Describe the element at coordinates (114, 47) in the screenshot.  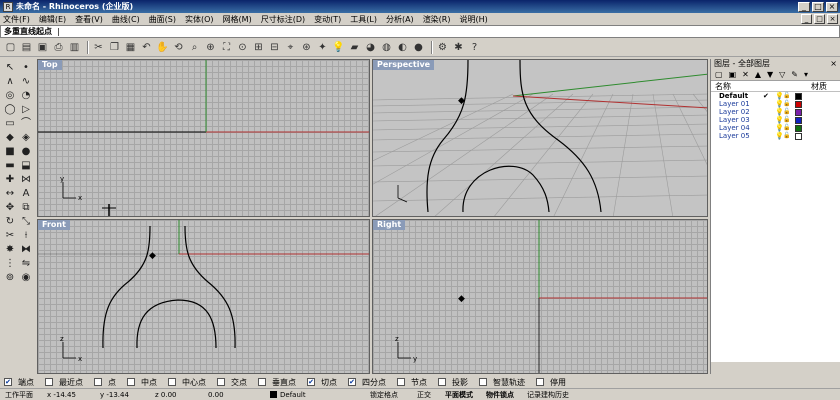
I see `copy-icon: ❐` at that location.